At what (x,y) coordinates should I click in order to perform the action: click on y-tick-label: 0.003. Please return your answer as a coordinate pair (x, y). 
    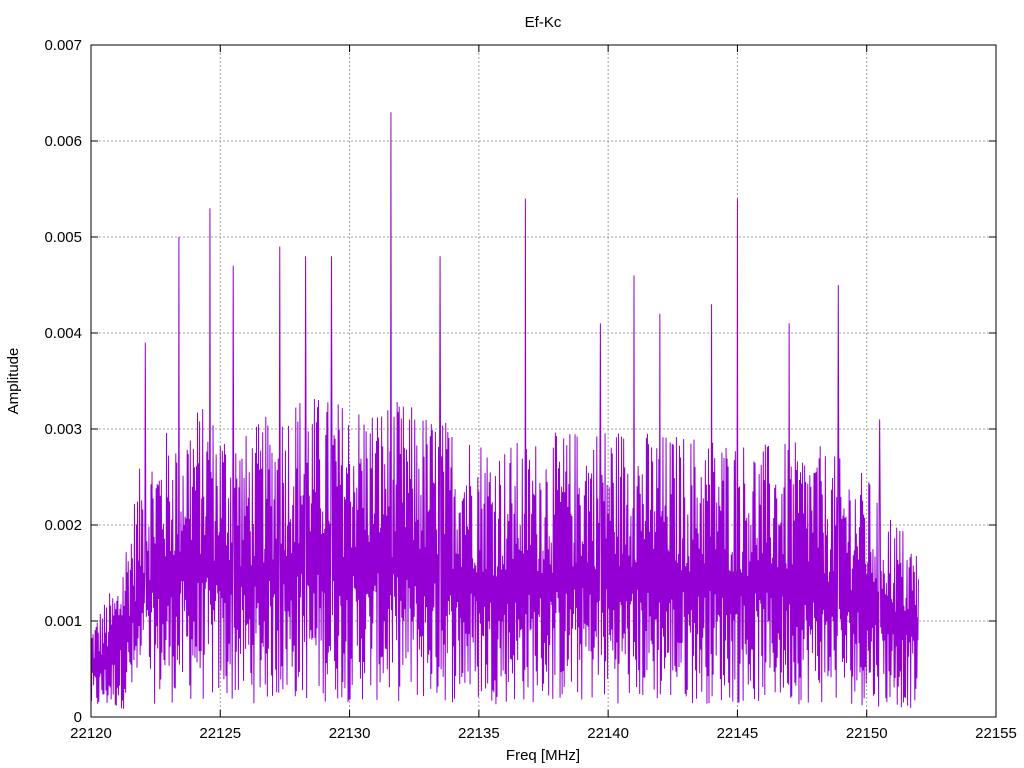
    Looking at the image, I should click on (63, 429).